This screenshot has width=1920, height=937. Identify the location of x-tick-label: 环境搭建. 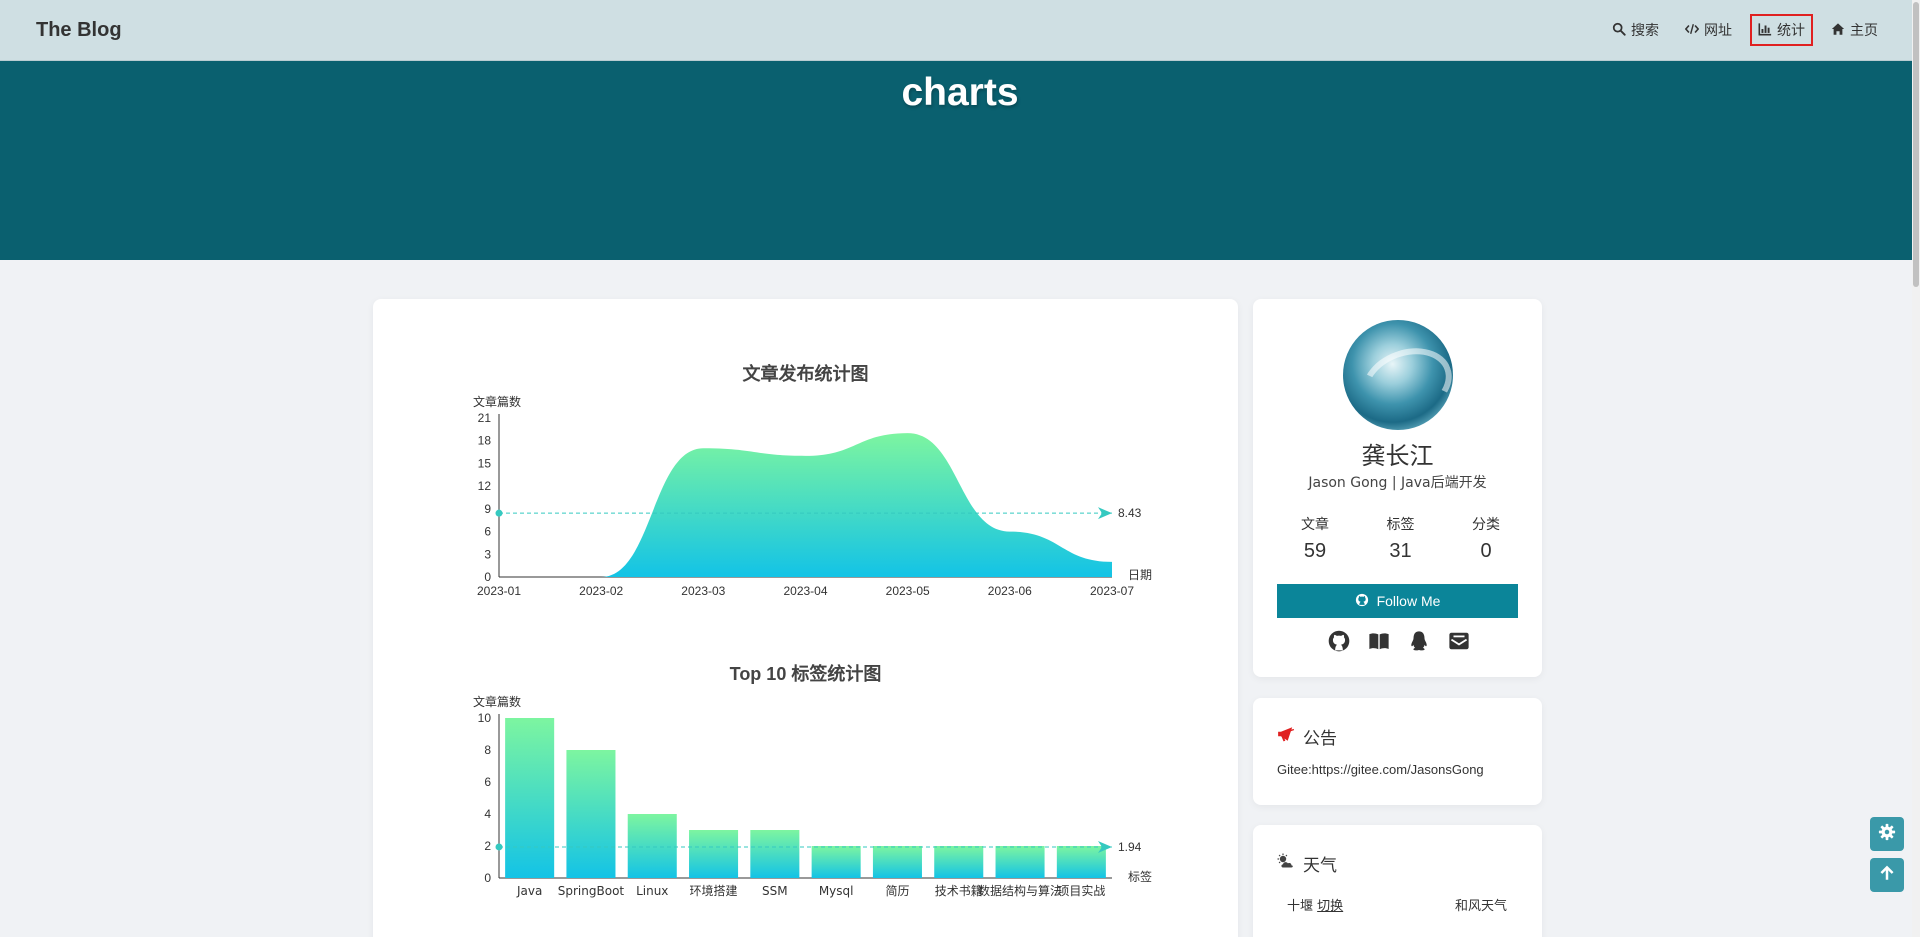
(714, 890).